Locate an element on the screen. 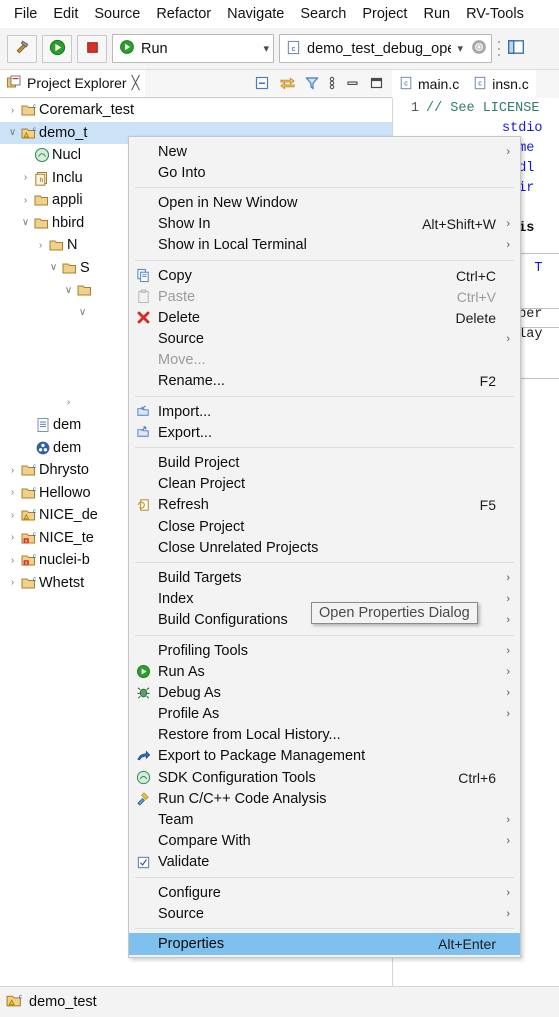 This screenshot has width=559, height=1017. menu-item-validate: Validate is located at coordinates (324, 862).